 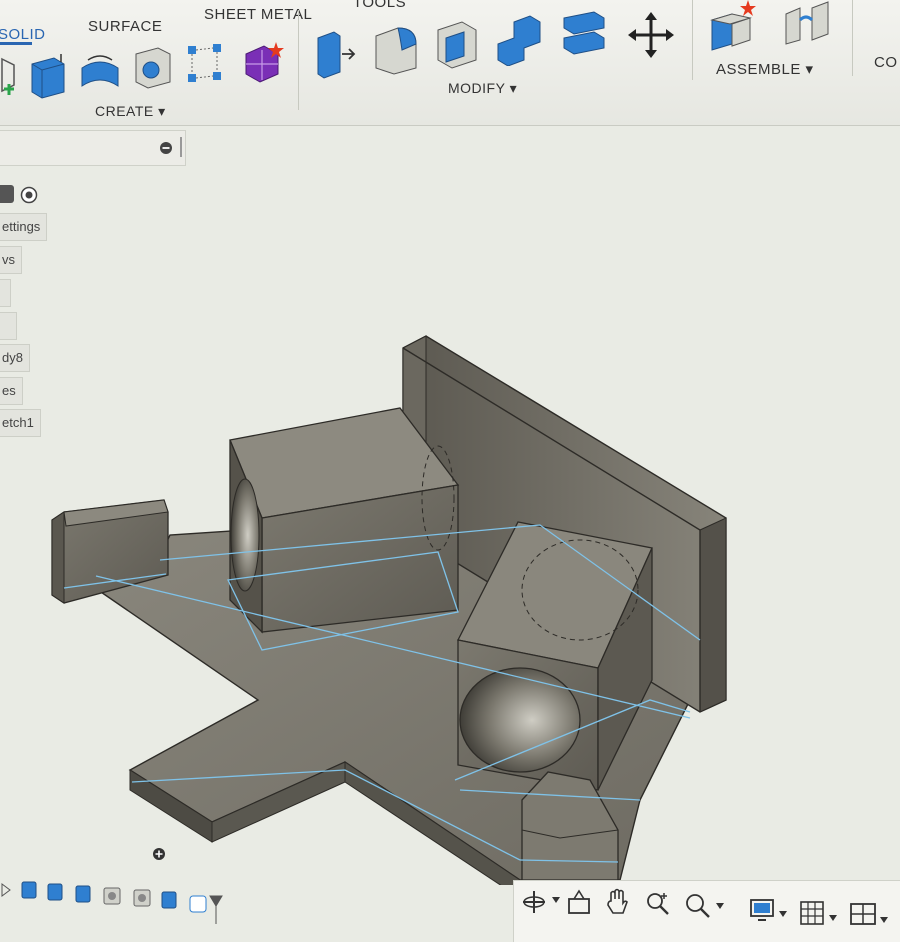 What do you see at coordinates (736, 26) in the screenshot?
I see `new-component-icon` at bounding box center [736, 26].